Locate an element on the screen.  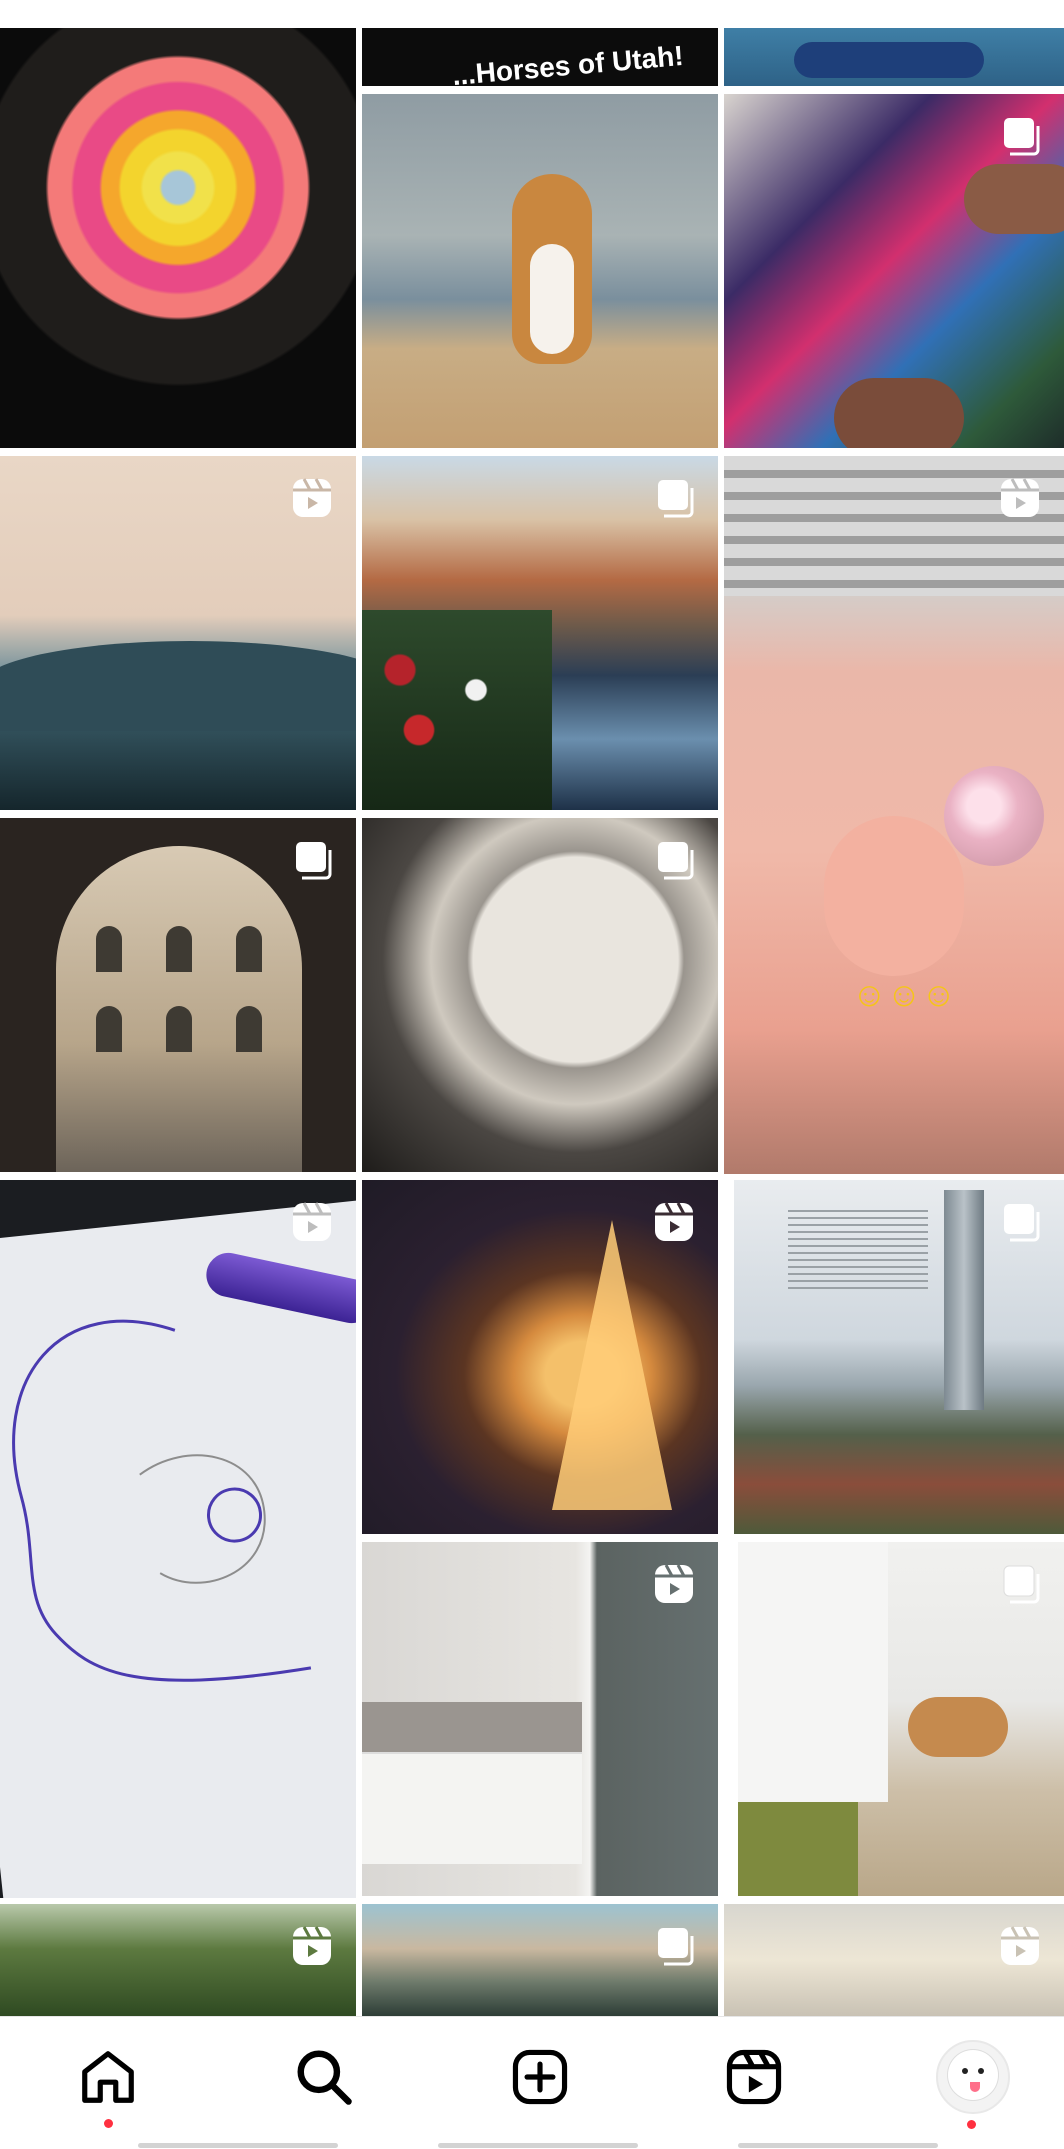
grid-tile-kayak is located at coordinates (894, 57).